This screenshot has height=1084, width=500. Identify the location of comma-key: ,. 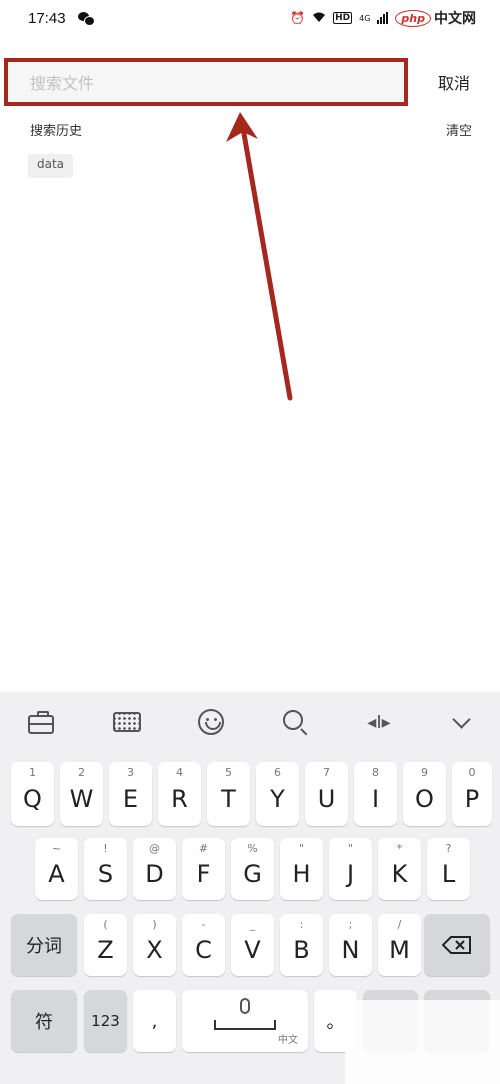
(154, 1021).